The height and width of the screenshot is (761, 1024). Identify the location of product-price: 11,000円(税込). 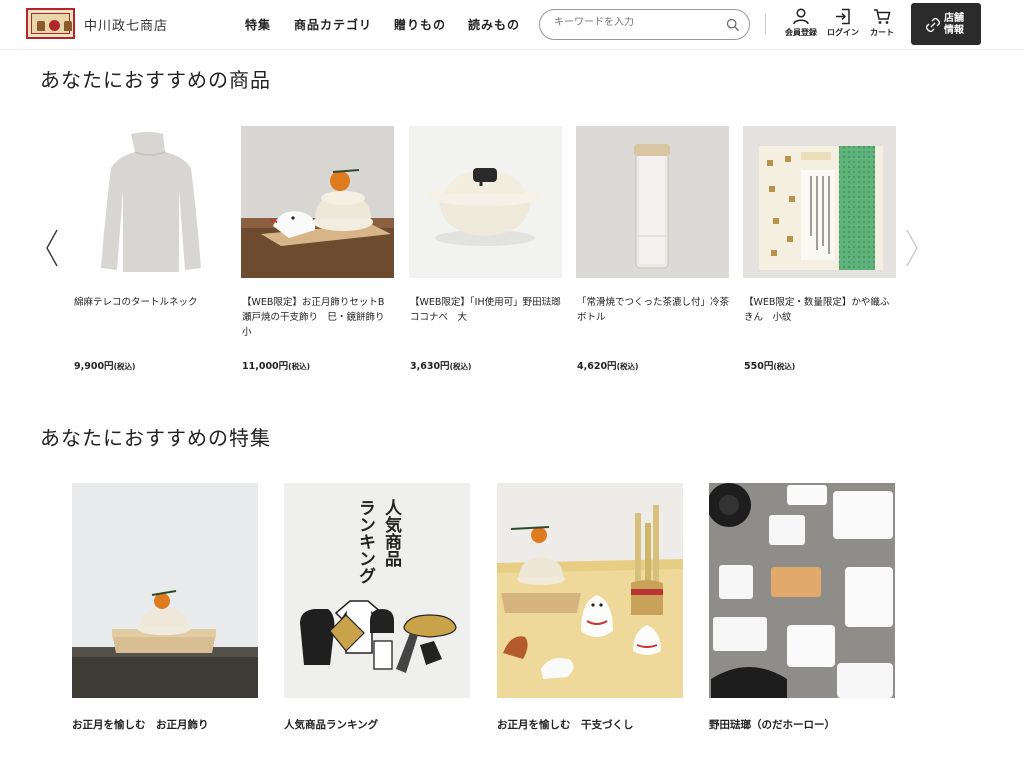
(276, 366).